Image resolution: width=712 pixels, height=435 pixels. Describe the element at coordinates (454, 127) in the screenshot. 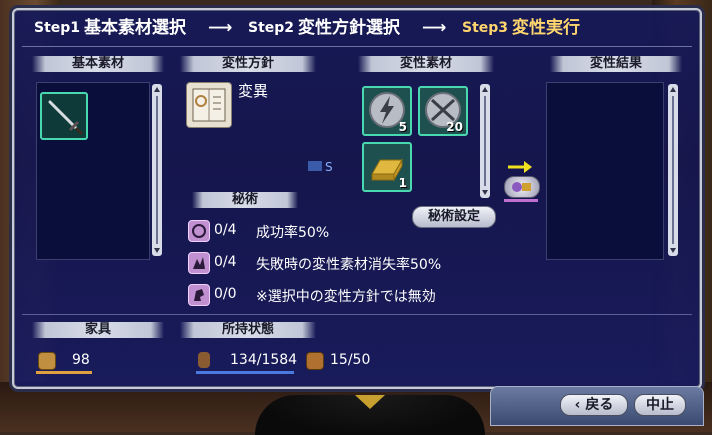

I see `material-count: 20` at that location.